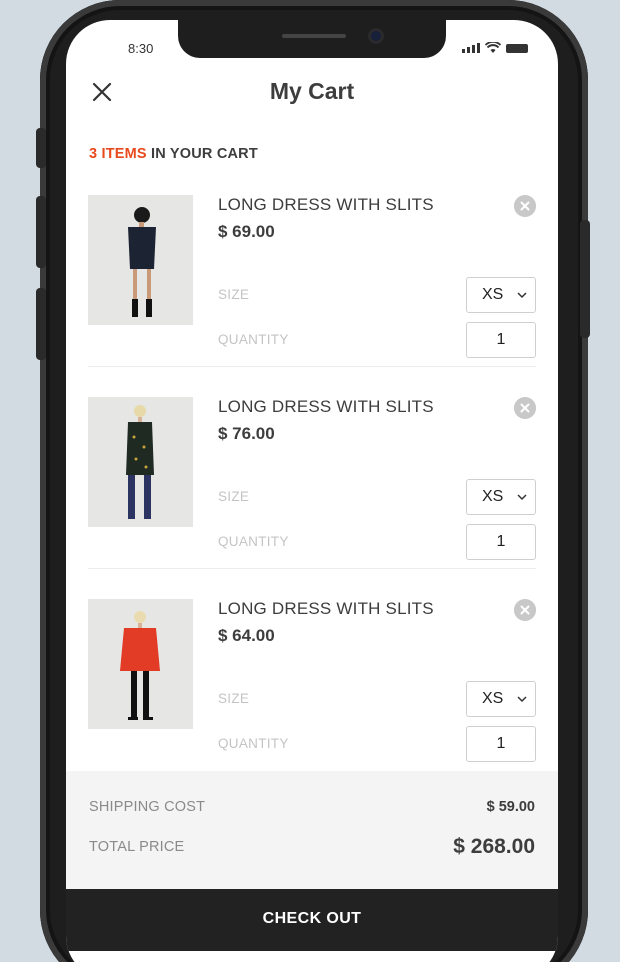  Describe the element at coordinates (246, 433) in the screenshot. I see `product-price: $ 76.00` at that location.